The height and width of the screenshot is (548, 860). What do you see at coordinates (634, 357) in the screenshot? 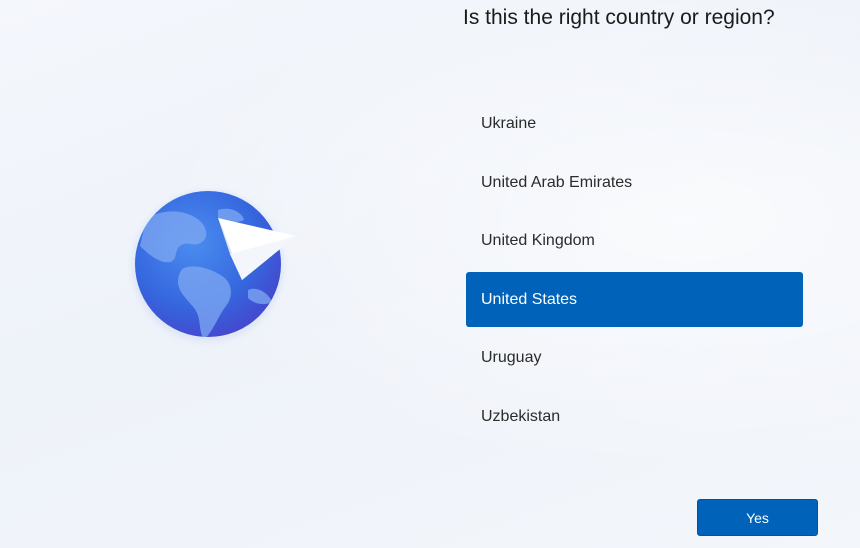
I see `country-item-uruguay: Uruguay` at bounding box center [634, 357].